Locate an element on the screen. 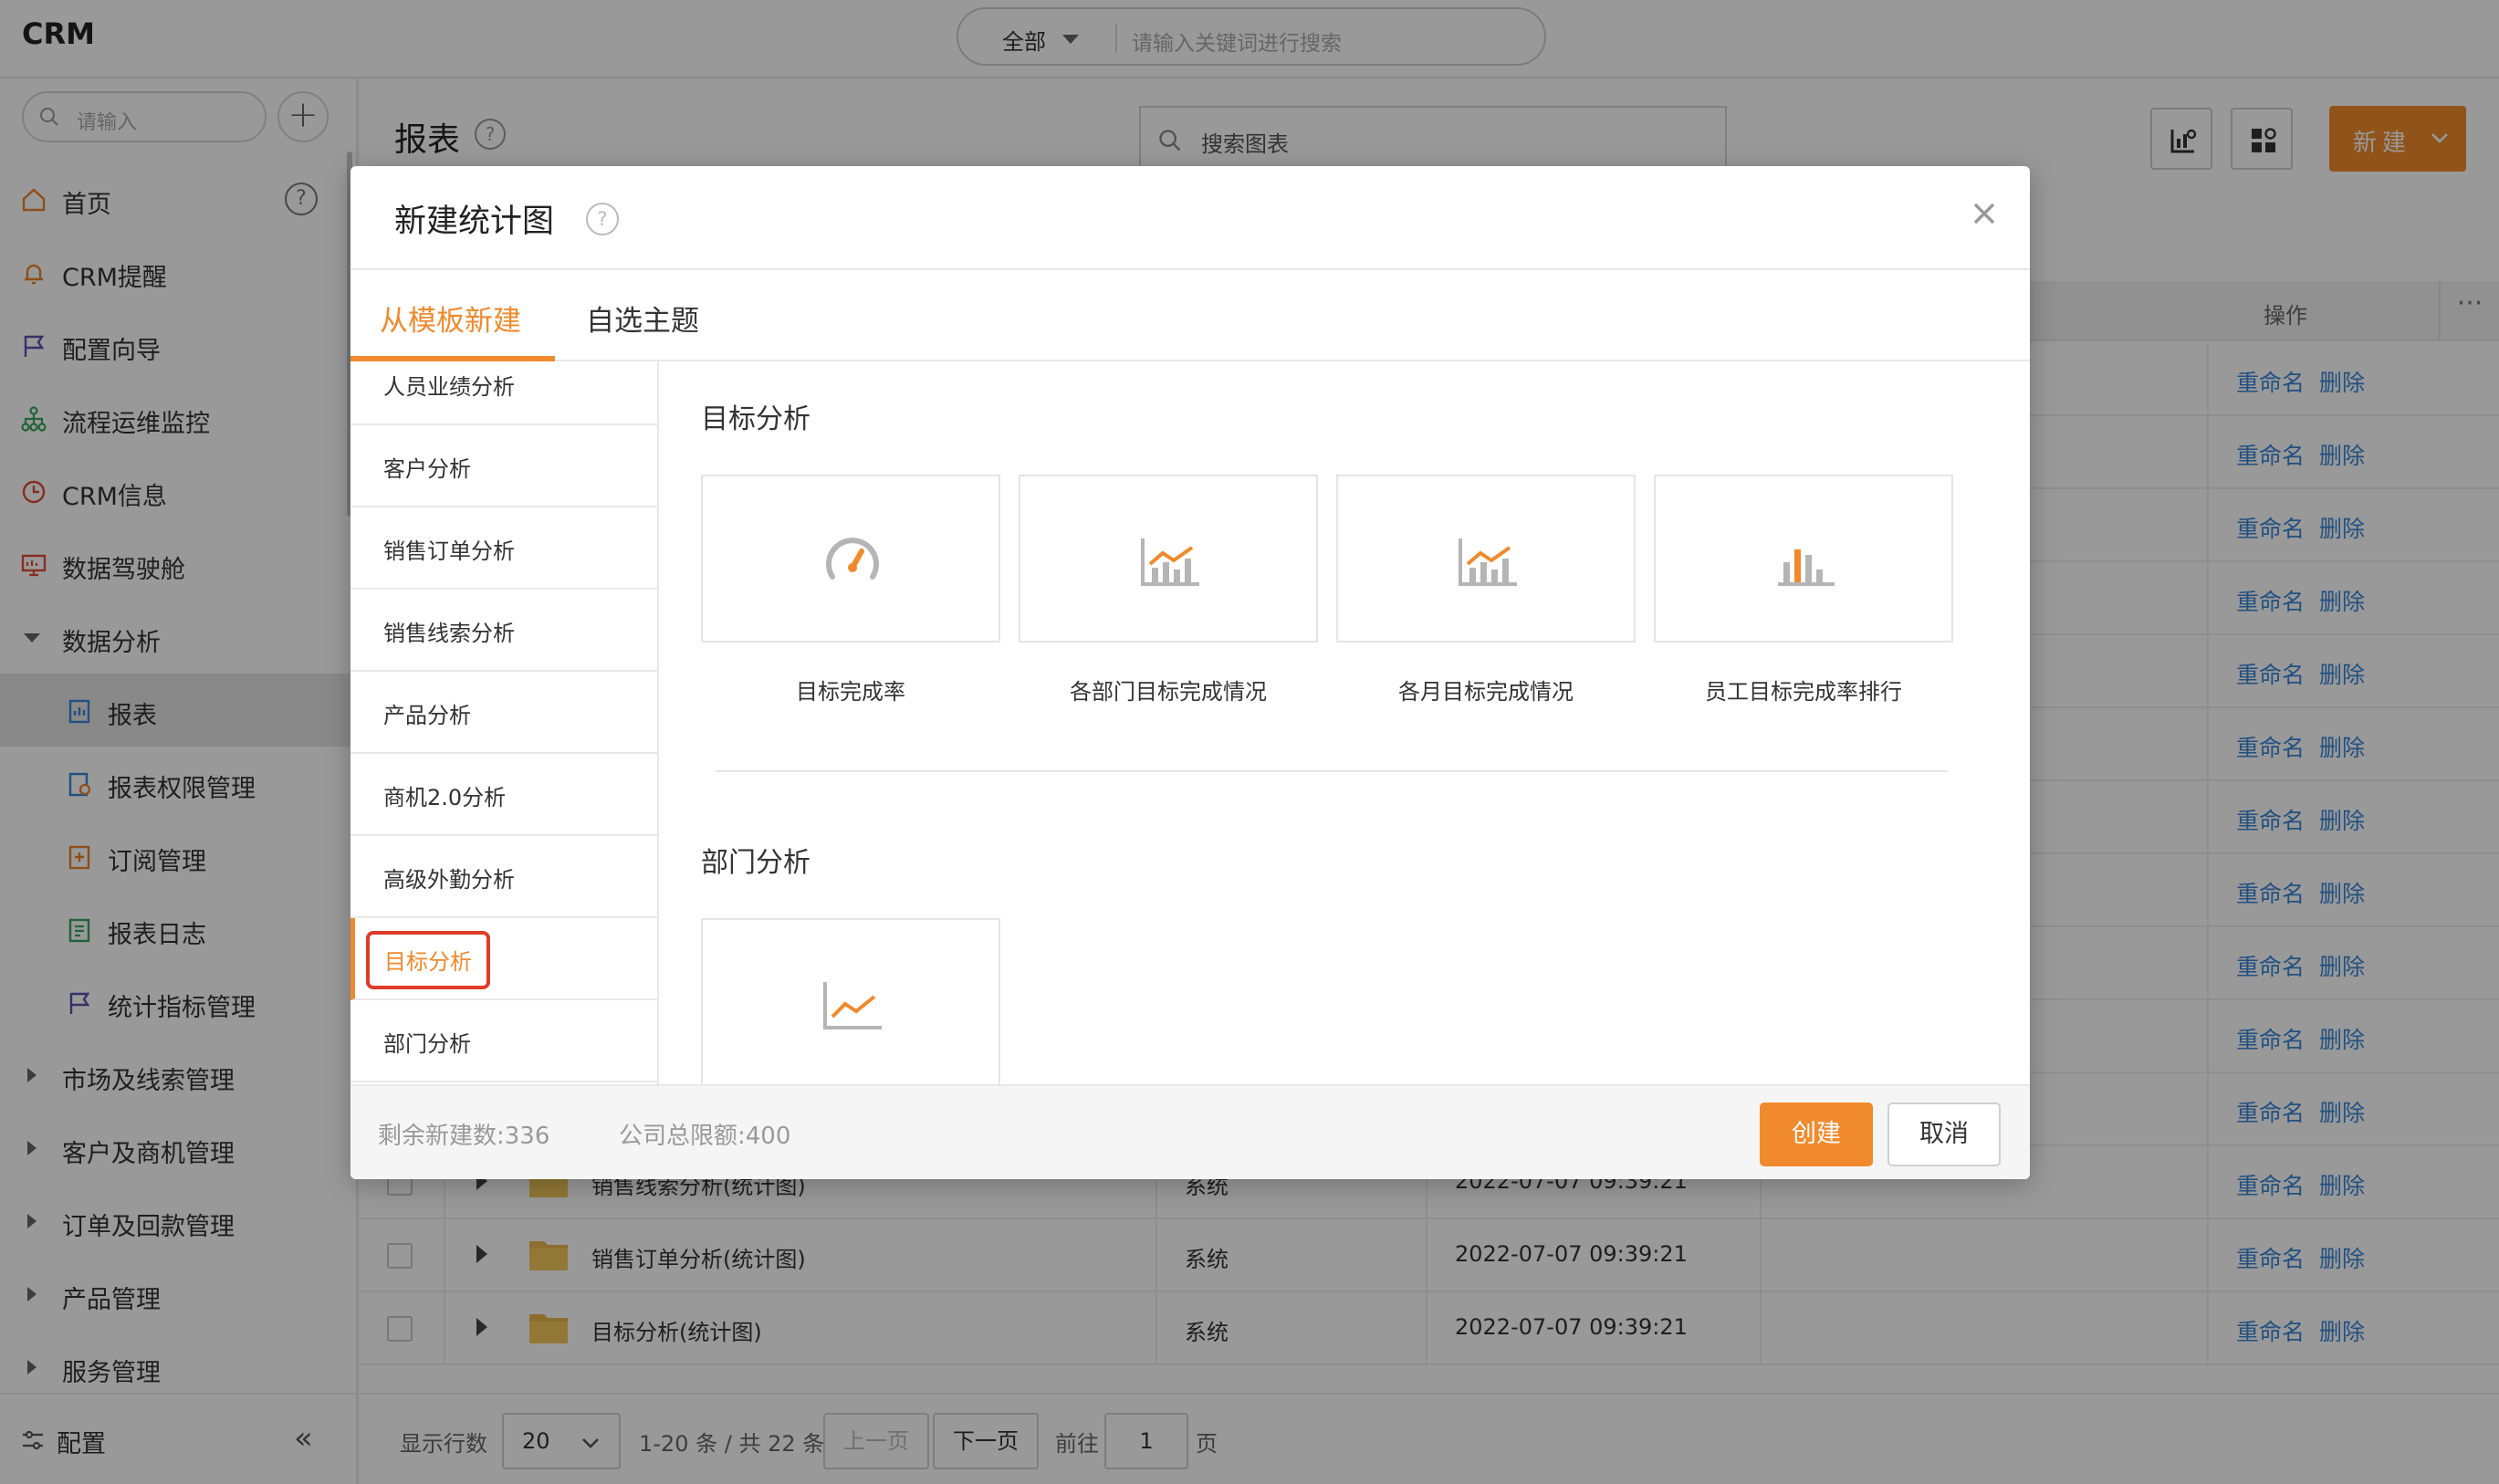 This screenshot has height=1484, width=2499. remaining-quota: 剩余新建数:336 is located at coordinates (464, 1136).